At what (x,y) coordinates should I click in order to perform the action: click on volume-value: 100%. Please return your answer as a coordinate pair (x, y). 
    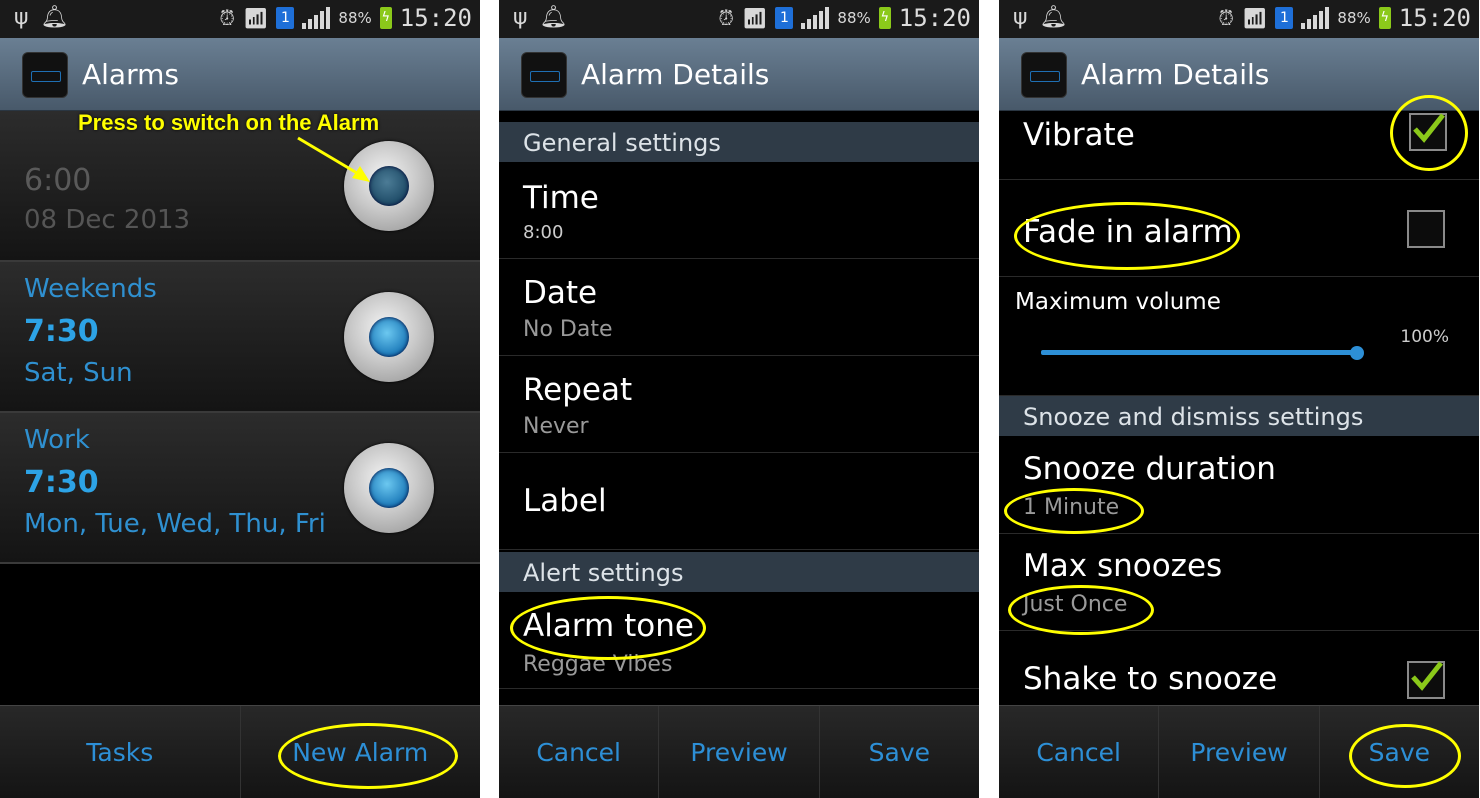
    Looking at the image, I should click on (1424, 337).